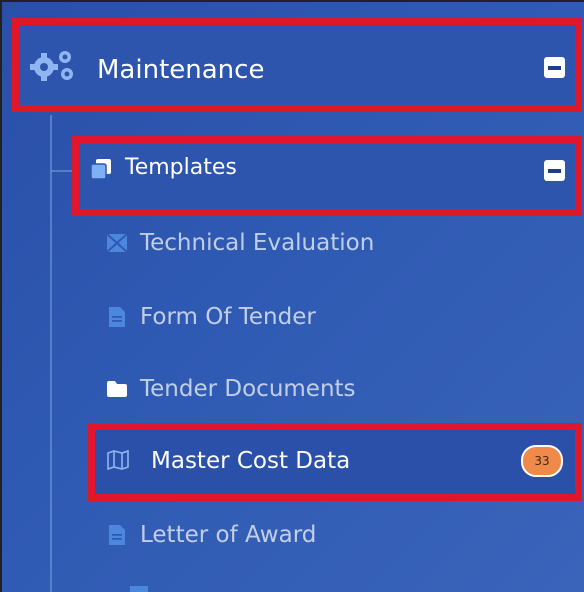 This screenshot has height=592, width=584. I want to click on gears-icon, so click(53, 67).